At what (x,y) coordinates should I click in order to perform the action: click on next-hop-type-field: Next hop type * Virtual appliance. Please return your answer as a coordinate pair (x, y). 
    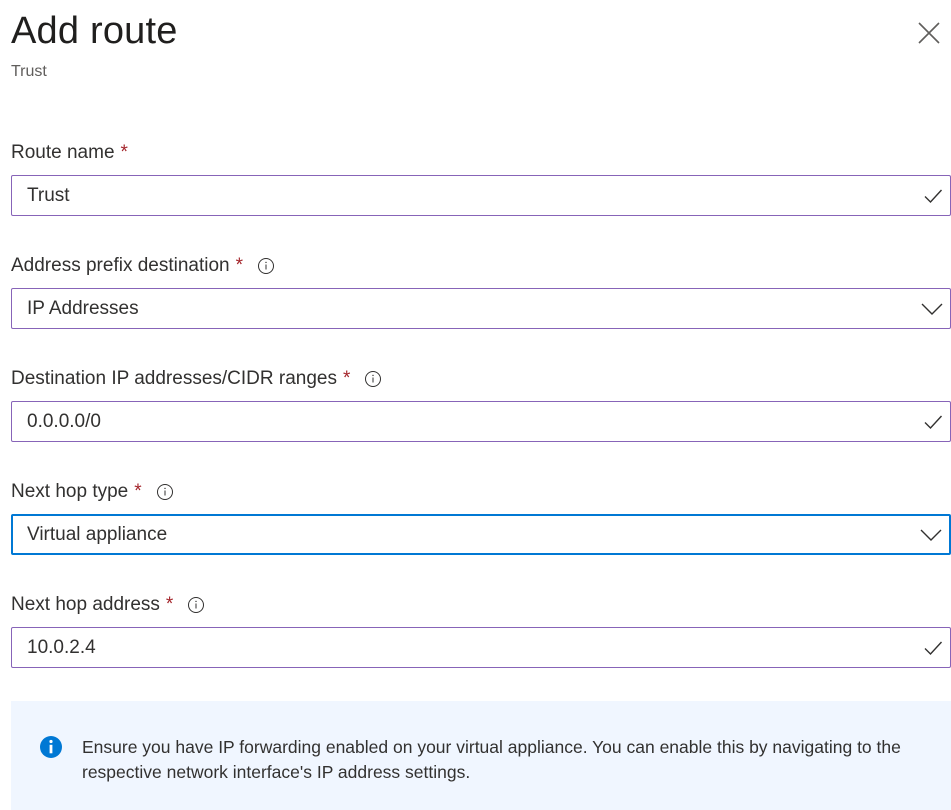
    Looking at the image, I should click on (481, 517).